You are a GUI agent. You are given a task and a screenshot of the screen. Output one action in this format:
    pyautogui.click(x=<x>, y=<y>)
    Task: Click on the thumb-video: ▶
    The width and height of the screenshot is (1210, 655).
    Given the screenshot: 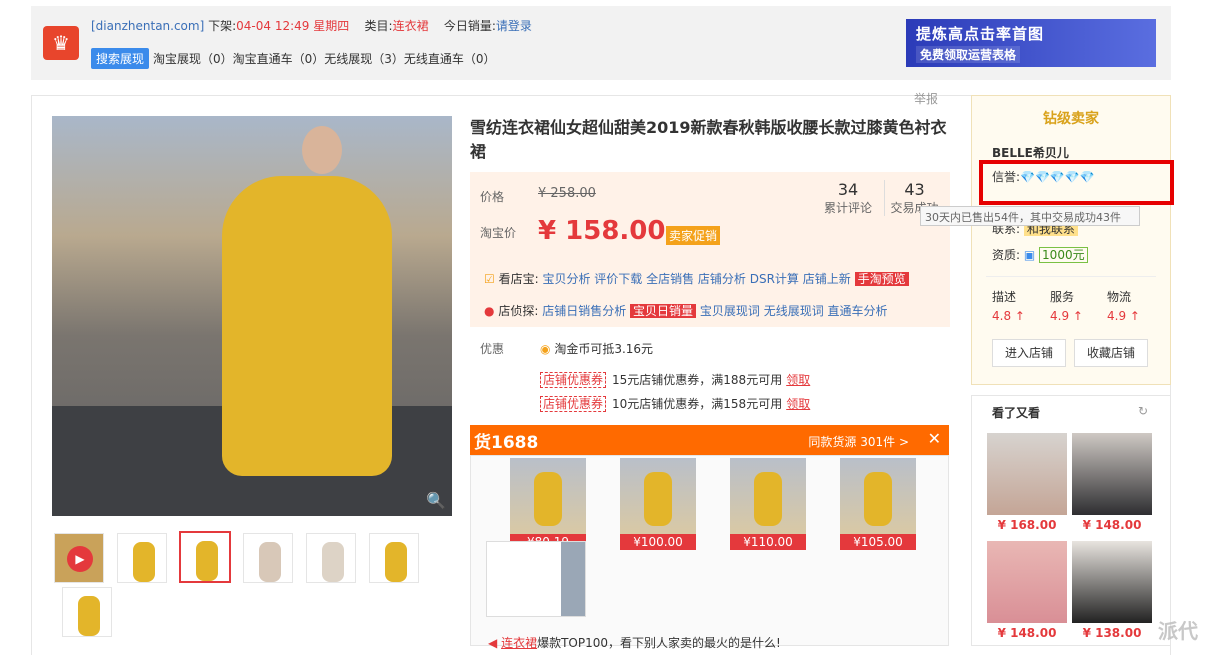 What is the action you would take?
    pyautogui.click(x=79, y=558)
    